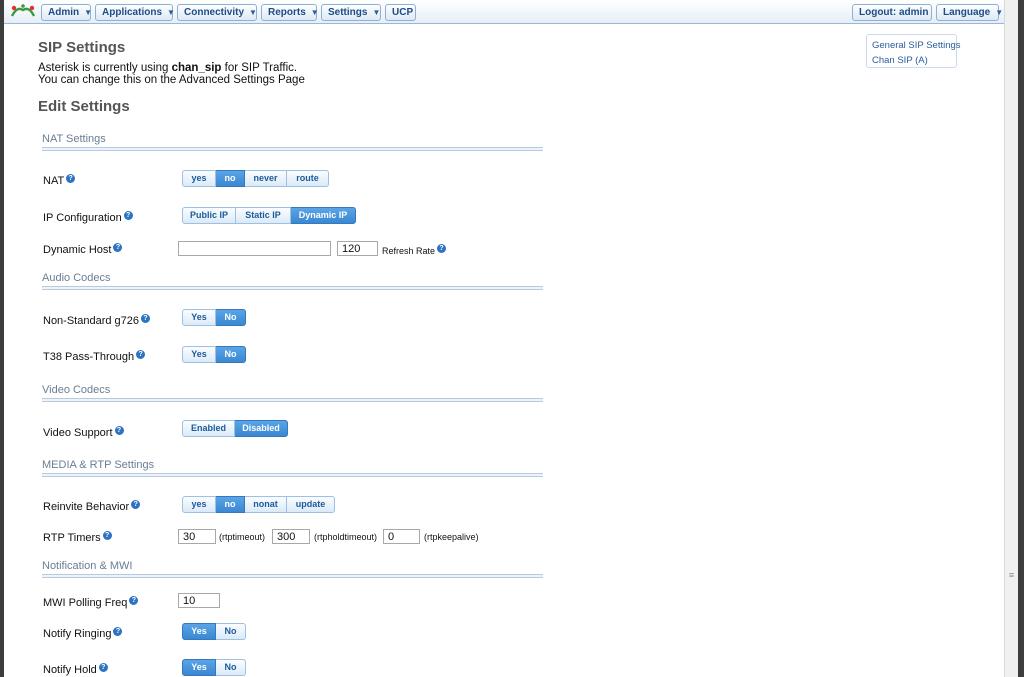 This screenshot has height=677, width=1024. What do you see at coordinates (74, 139) in the screenshot?
I see `section-title: NAT Settings` at bounding box center [74, 139].